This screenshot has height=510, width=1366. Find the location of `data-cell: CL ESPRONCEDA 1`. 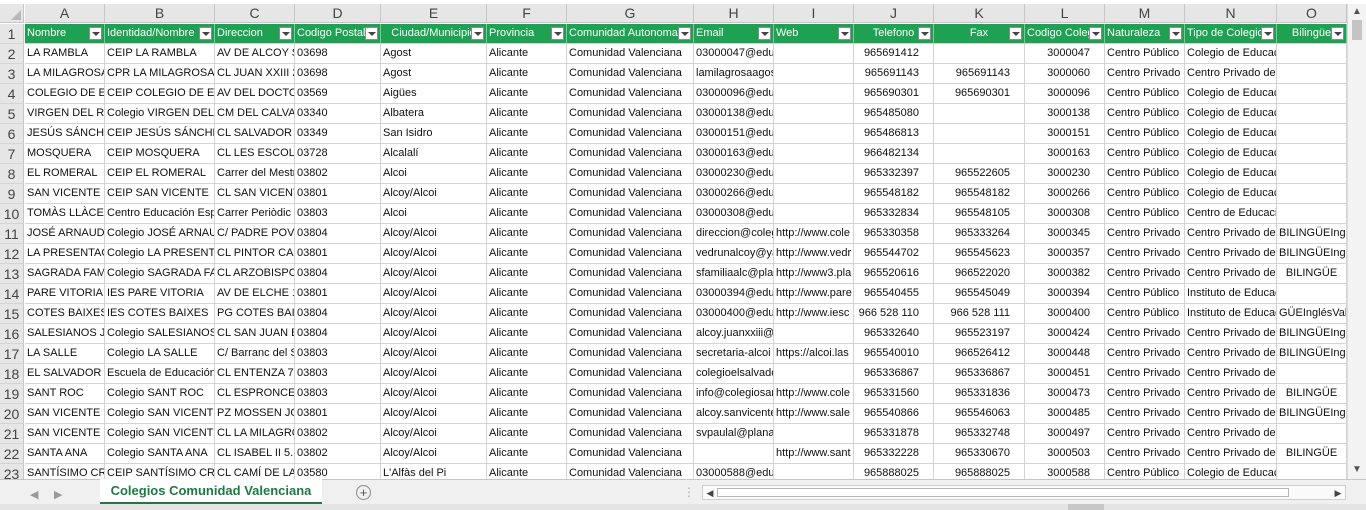

data-cell: CL ESPRONCEDA 1 is located at coordinates (255, 394).